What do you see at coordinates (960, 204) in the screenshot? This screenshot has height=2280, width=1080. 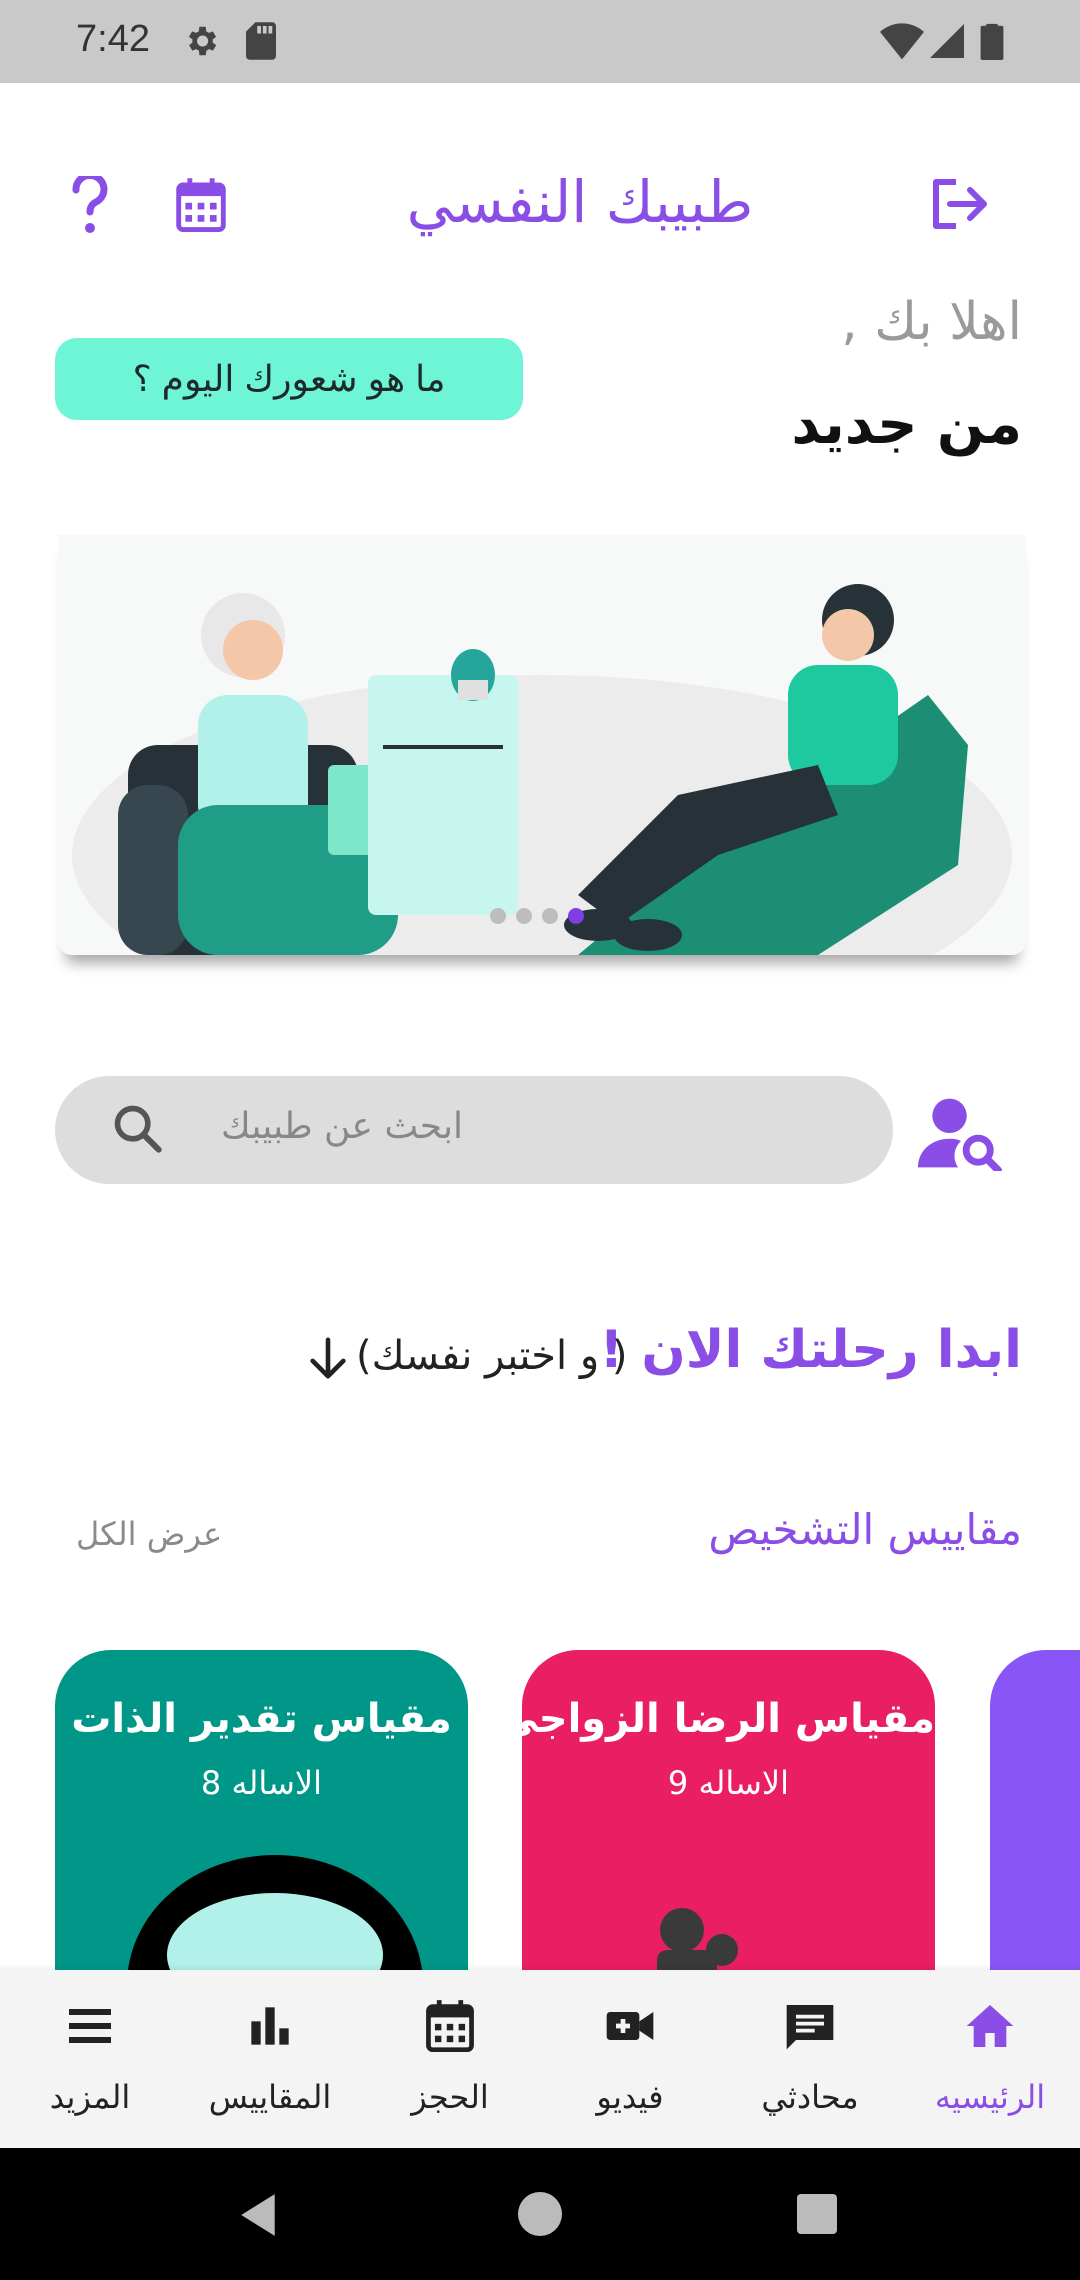 I see `logout-icon` at bounding box center [960, 204].